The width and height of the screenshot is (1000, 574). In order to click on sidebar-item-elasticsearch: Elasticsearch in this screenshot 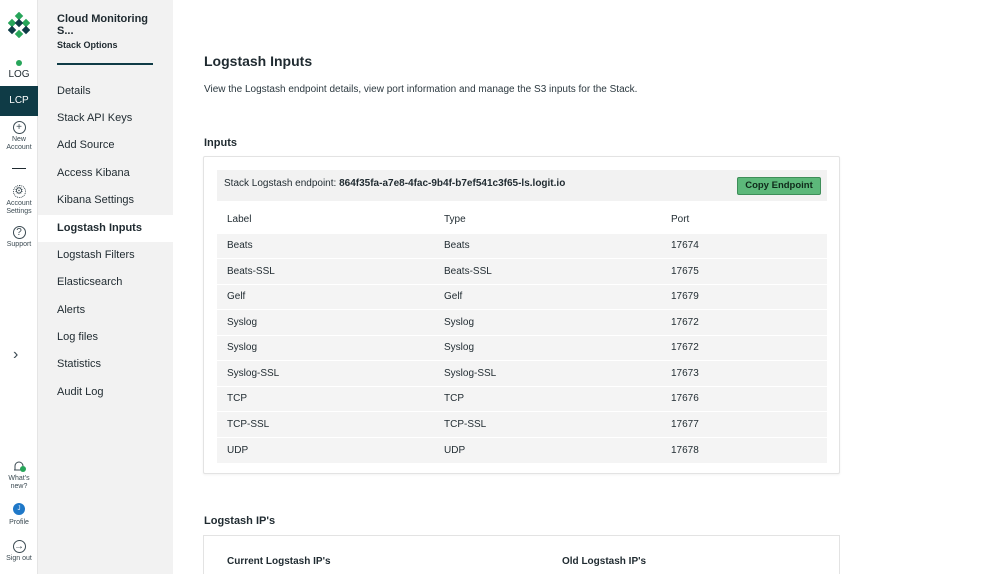, I will do `click(105, 282)`.